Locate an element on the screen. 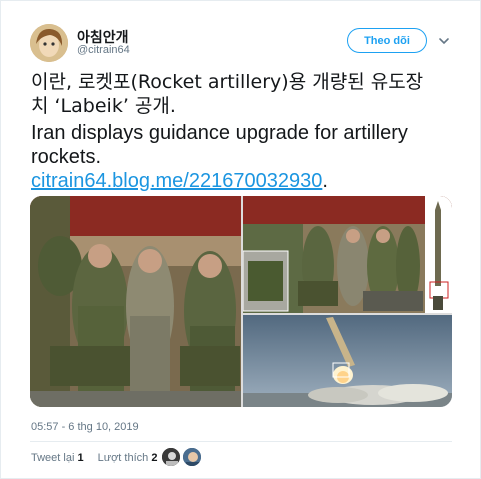 Image resolution: width=481 pixels, height=479 pixels. retweet-stat: Tweet lại 1 is located at coordinates (57, 458).